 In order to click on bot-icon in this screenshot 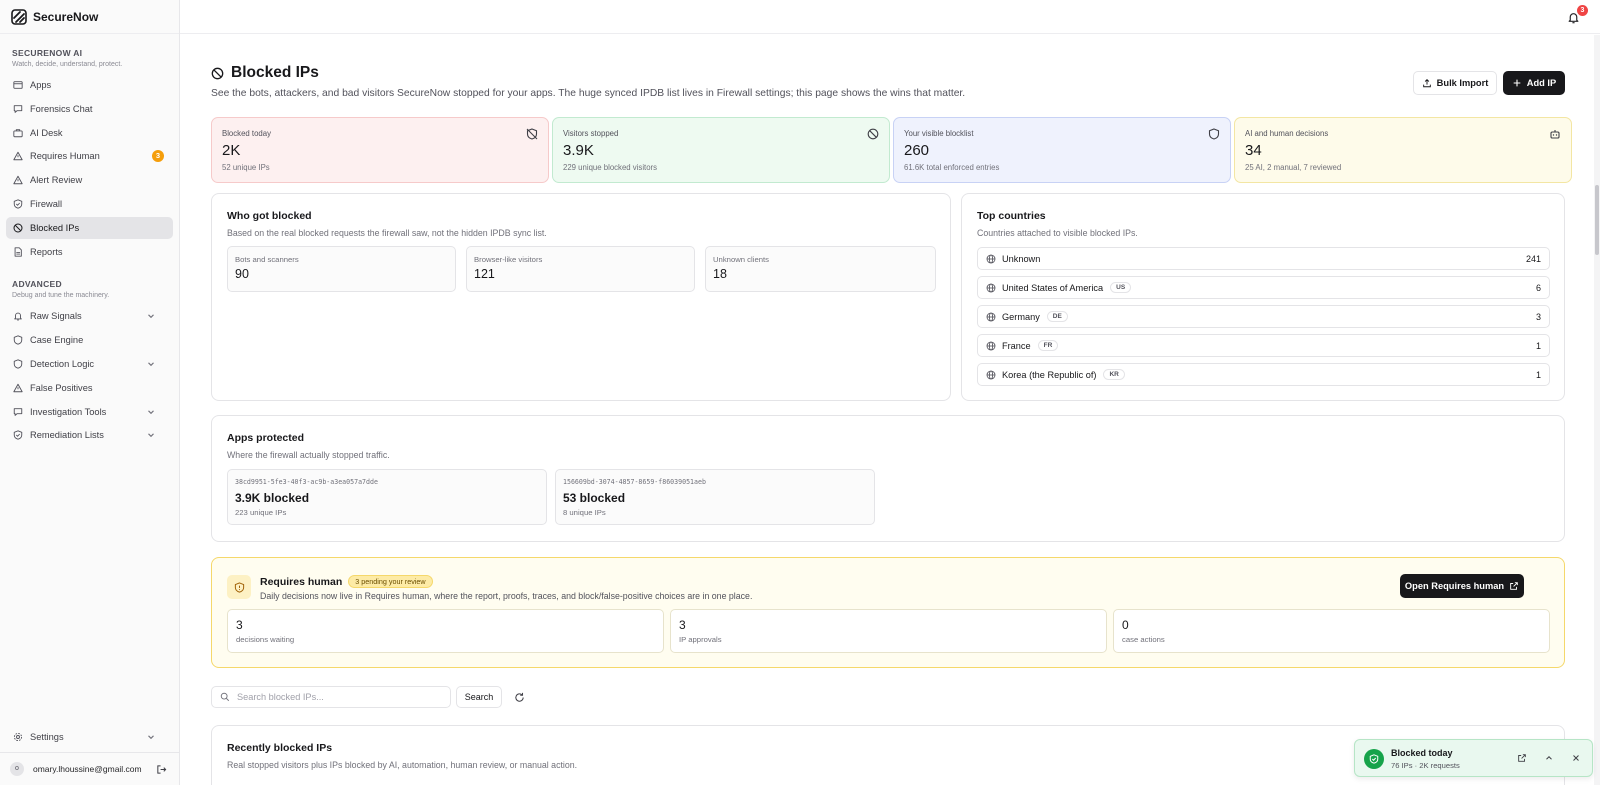, I will do `click(1555, 134)`.